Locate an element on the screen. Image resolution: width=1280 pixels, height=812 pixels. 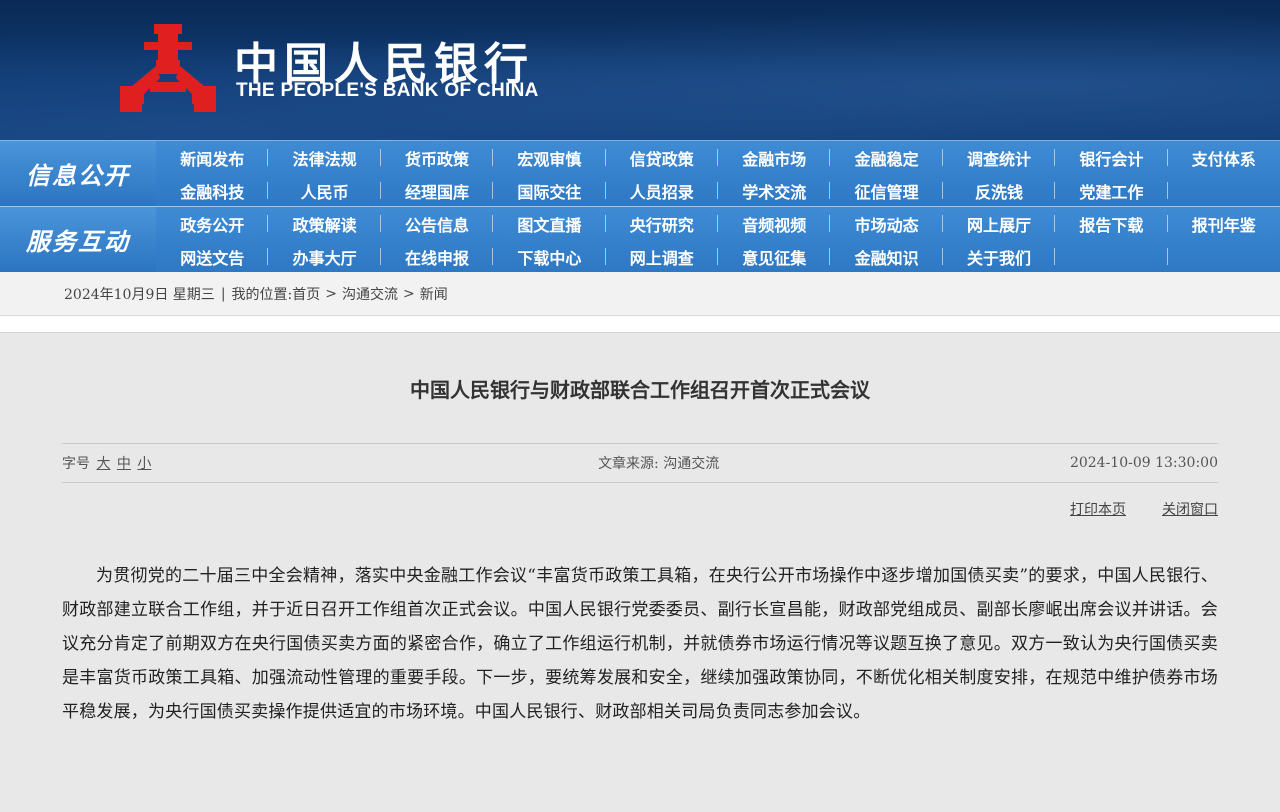
nav-service-item: 政策解读 is located at coordinates (325, 223).